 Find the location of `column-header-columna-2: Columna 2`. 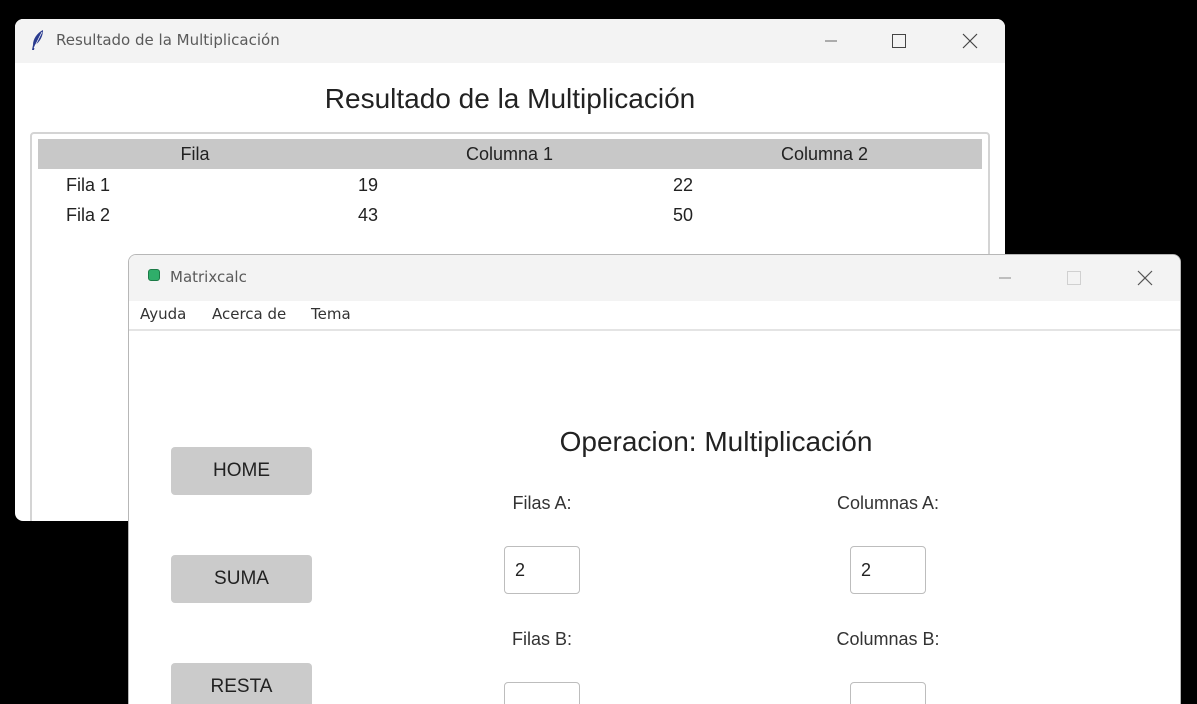

column-header-columna-2: Columna 2 is located at coordinates (824, 154).